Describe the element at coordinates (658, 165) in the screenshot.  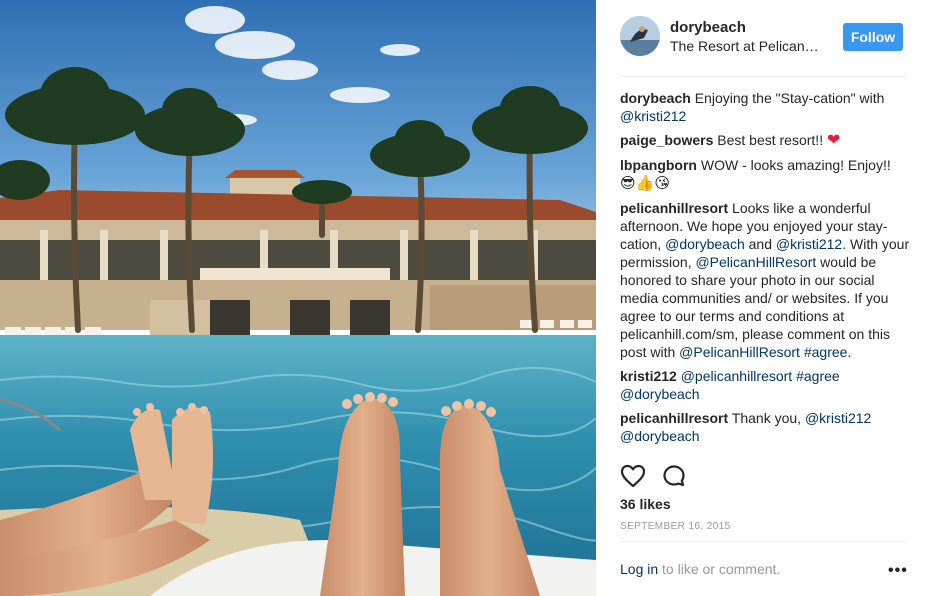
I see `comment-username: lbpangborn` at that location.